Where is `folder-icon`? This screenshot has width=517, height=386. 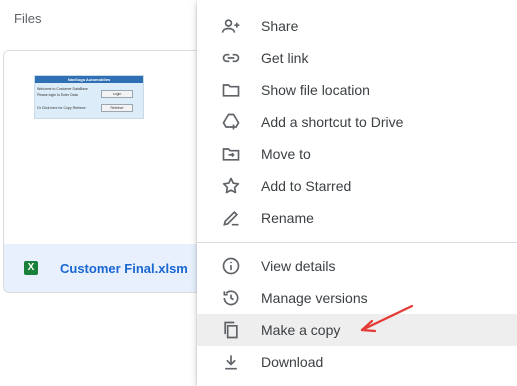 folder-icon is located at coordinates (231, 90).